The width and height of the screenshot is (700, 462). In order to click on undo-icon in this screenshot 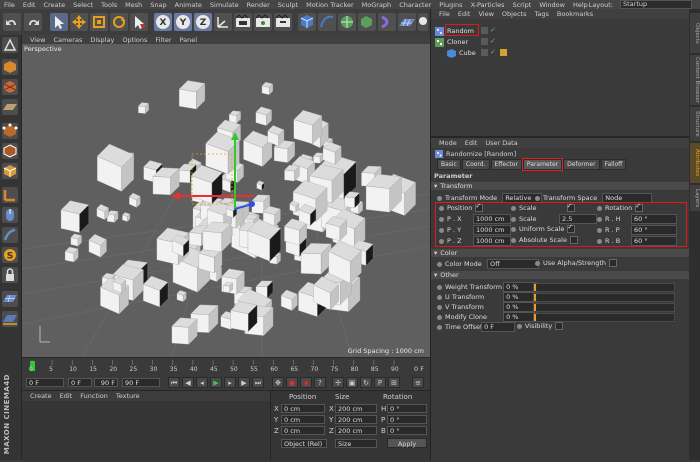, I will do `click(12, 22)`.